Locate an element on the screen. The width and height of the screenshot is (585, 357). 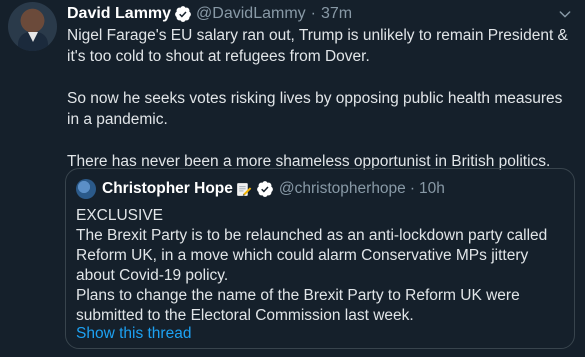
quoted-author-name: Christopher Hope is located at coordinates (167, 188).